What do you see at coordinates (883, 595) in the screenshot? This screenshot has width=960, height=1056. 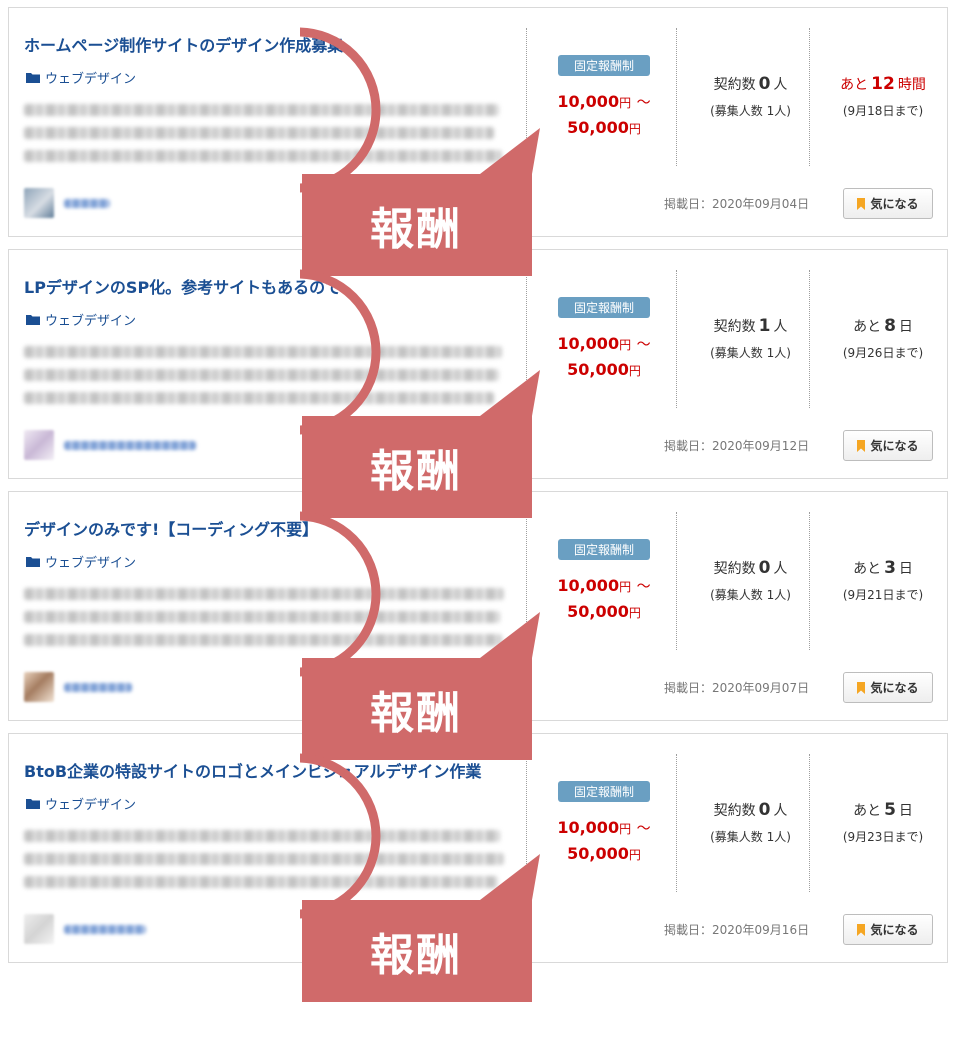 I see `deadline-date: (9月21日まで)` at bounding box center [883, 595].